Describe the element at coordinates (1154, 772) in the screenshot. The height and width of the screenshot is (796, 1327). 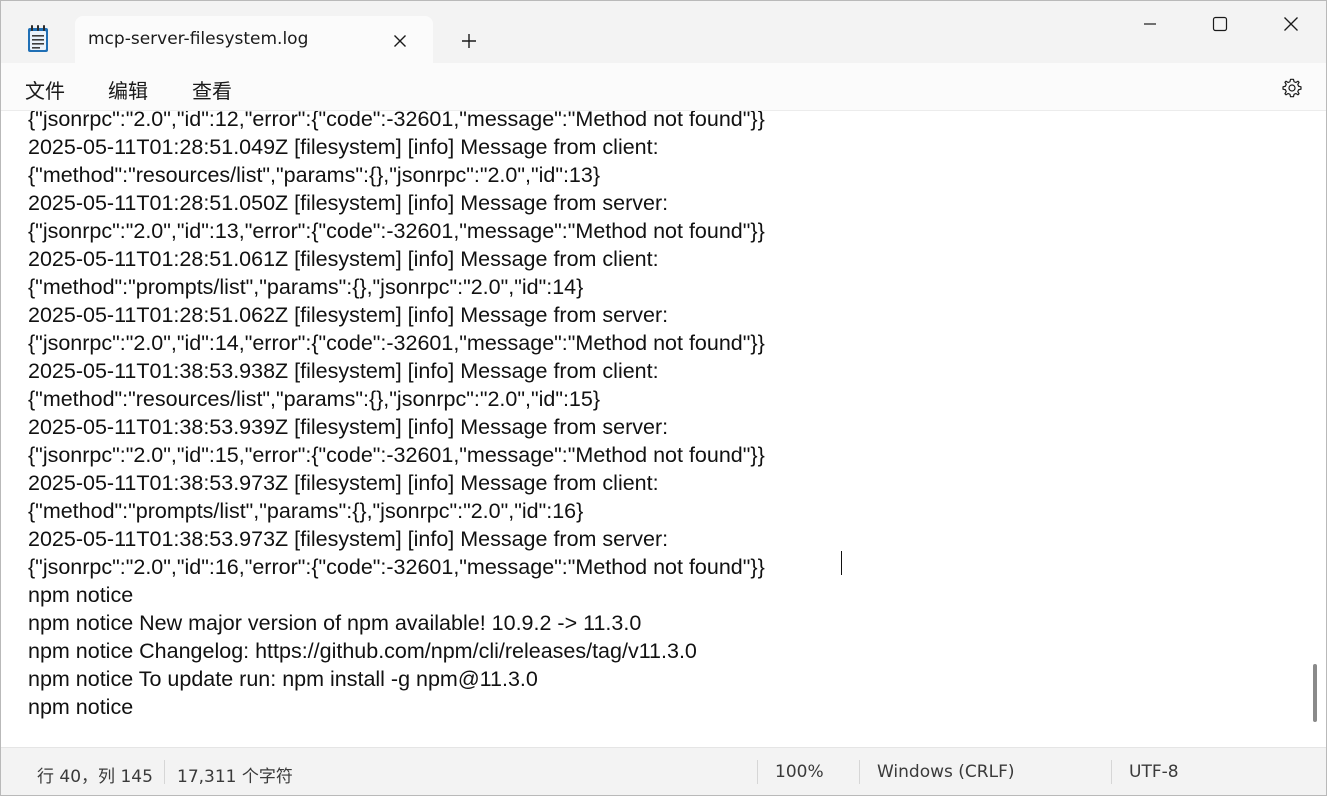
I see `encoding: UTF-8` at that location.